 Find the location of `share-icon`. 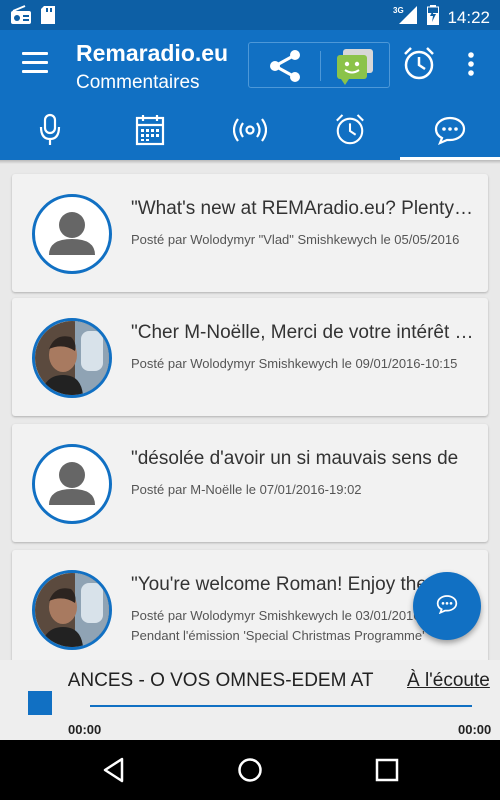

share-icon is located at coordinates (285, 66).